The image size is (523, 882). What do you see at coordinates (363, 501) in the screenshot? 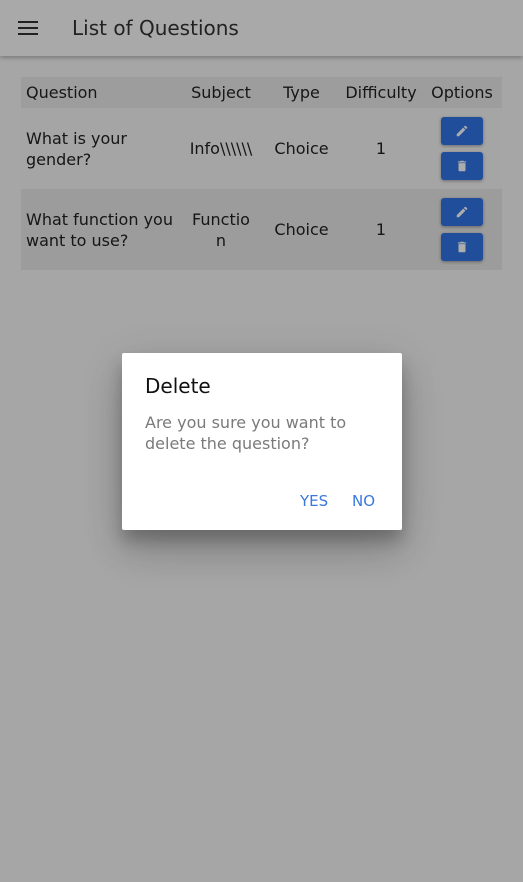
I see `no-button: NO` at bounding box center [363, 501].